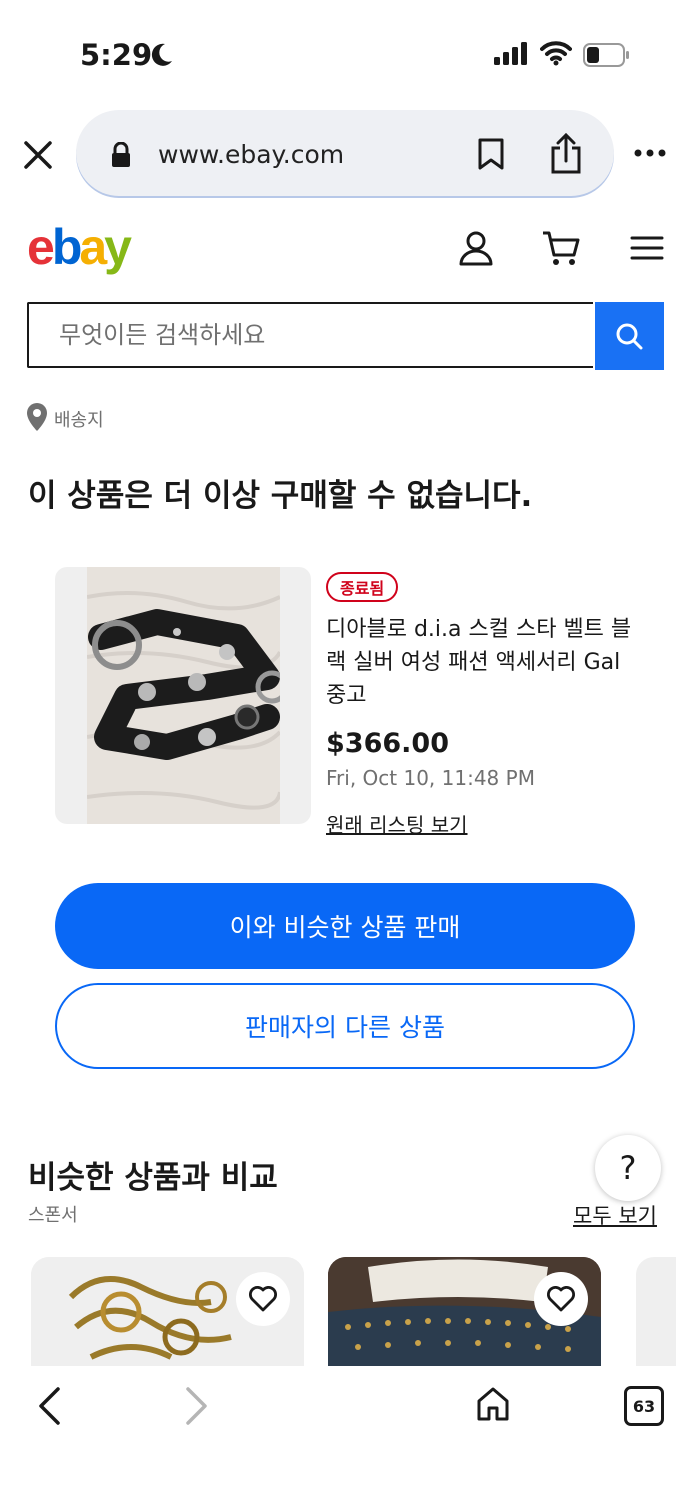 Image resolution: width=690 pixels, height=1500 pixels. I want to click on lock-icon, so click(121, 154).